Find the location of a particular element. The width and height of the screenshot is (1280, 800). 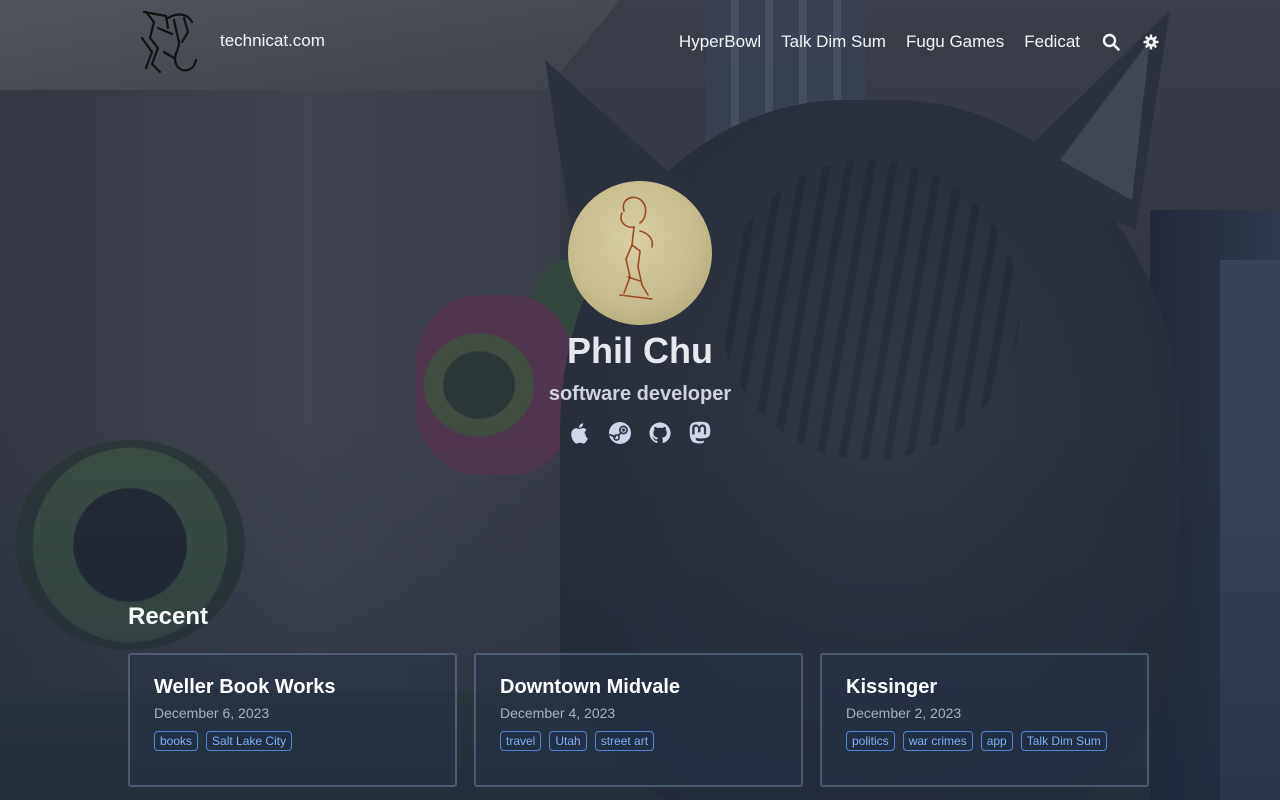

recent-heading: Recent is located at coordinates (168, 616).